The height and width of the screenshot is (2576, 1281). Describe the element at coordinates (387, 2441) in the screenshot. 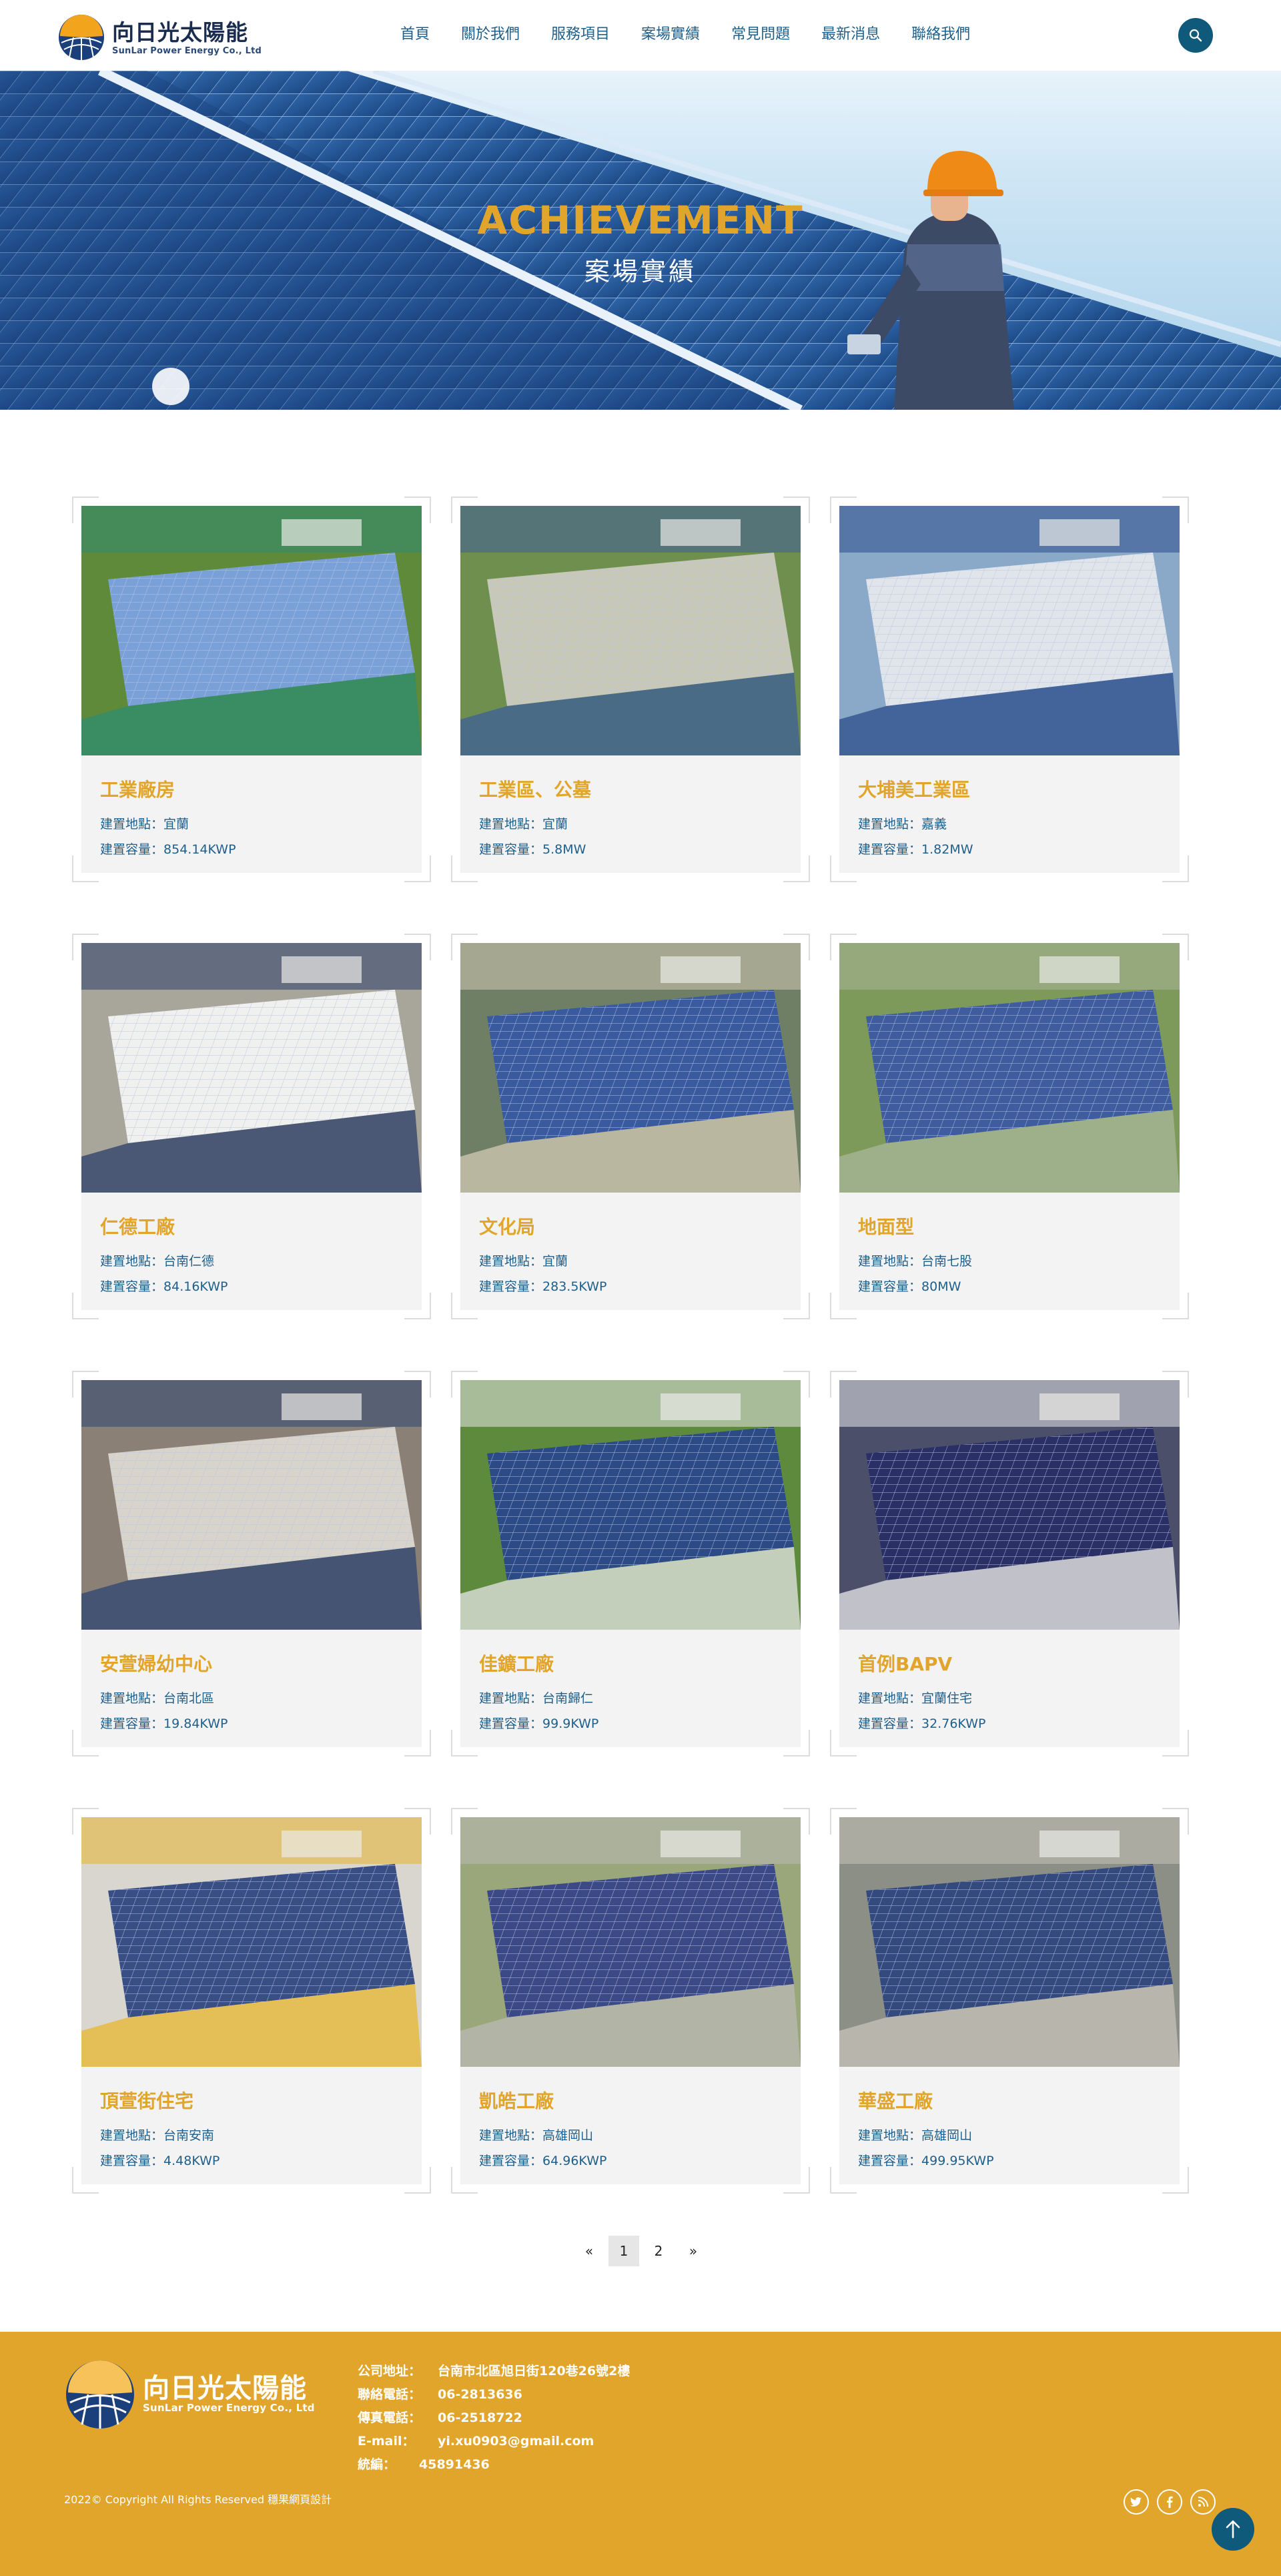

I see `footer-info-key: E-mail：` at that location.